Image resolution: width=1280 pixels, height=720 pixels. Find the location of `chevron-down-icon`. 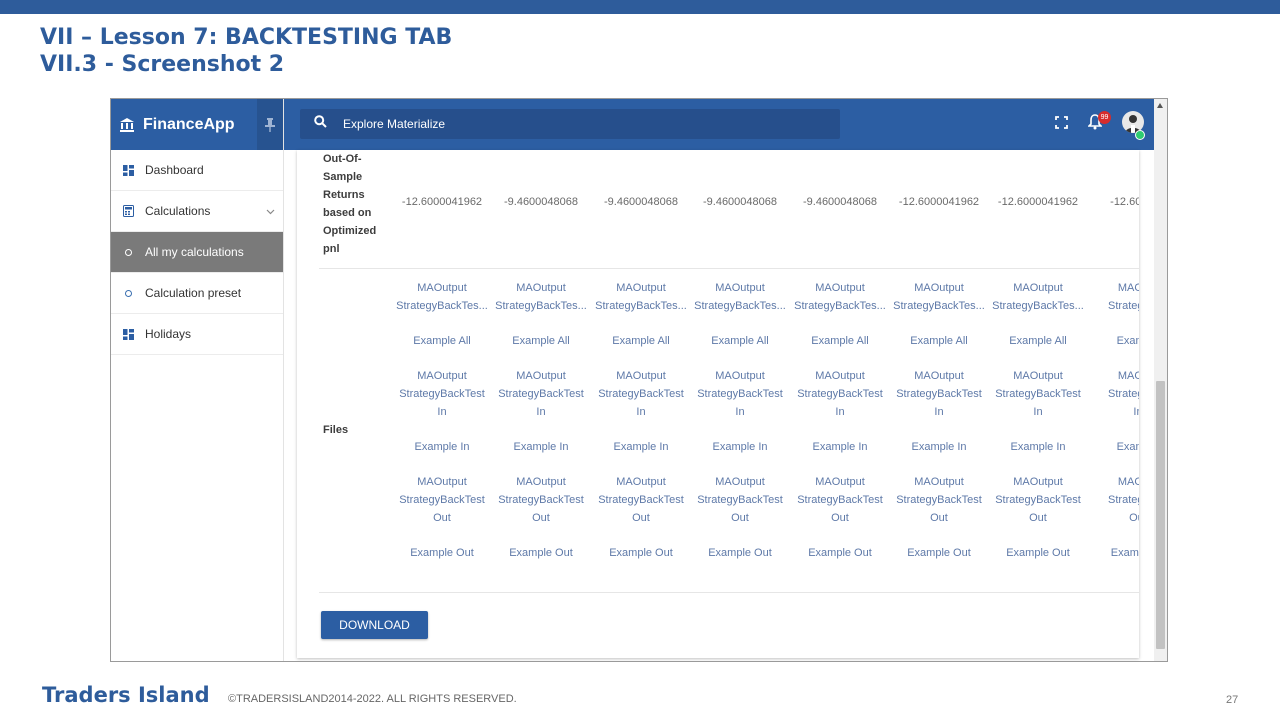

chevron-down-icon is located at coordinates (270, 211).